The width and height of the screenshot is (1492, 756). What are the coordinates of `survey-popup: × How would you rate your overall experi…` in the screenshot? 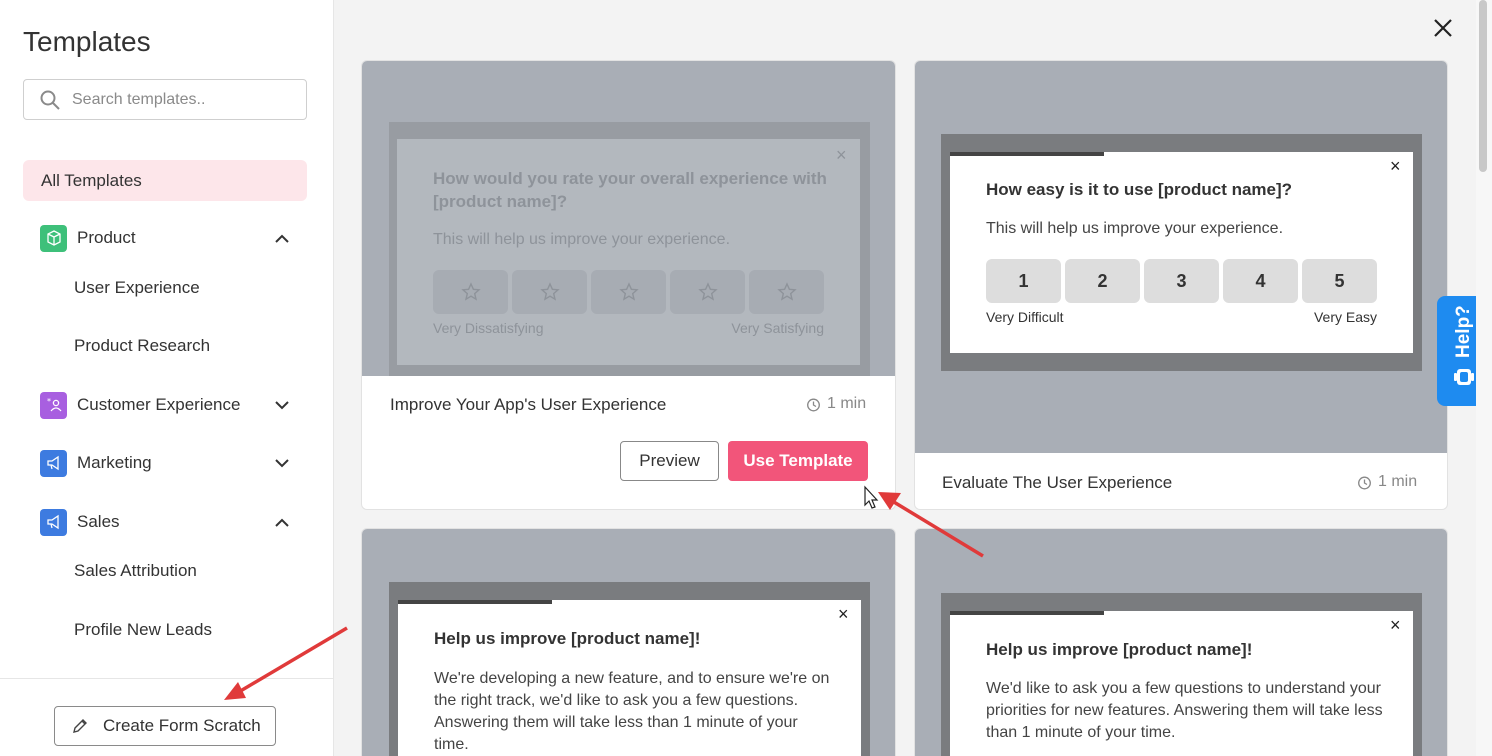 It's located at (628, 252).